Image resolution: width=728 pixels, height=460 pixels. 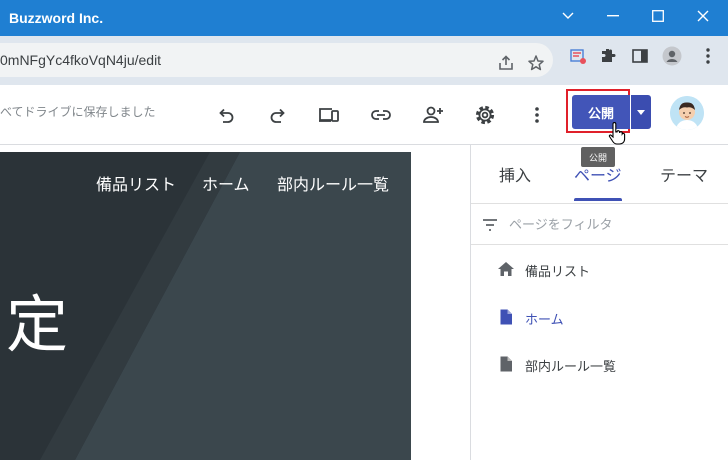 What do you see at coordinates (56, 18) in the screenshot?
I see `window-title: Buzzword Inc.` at bounding box center [56, 18].